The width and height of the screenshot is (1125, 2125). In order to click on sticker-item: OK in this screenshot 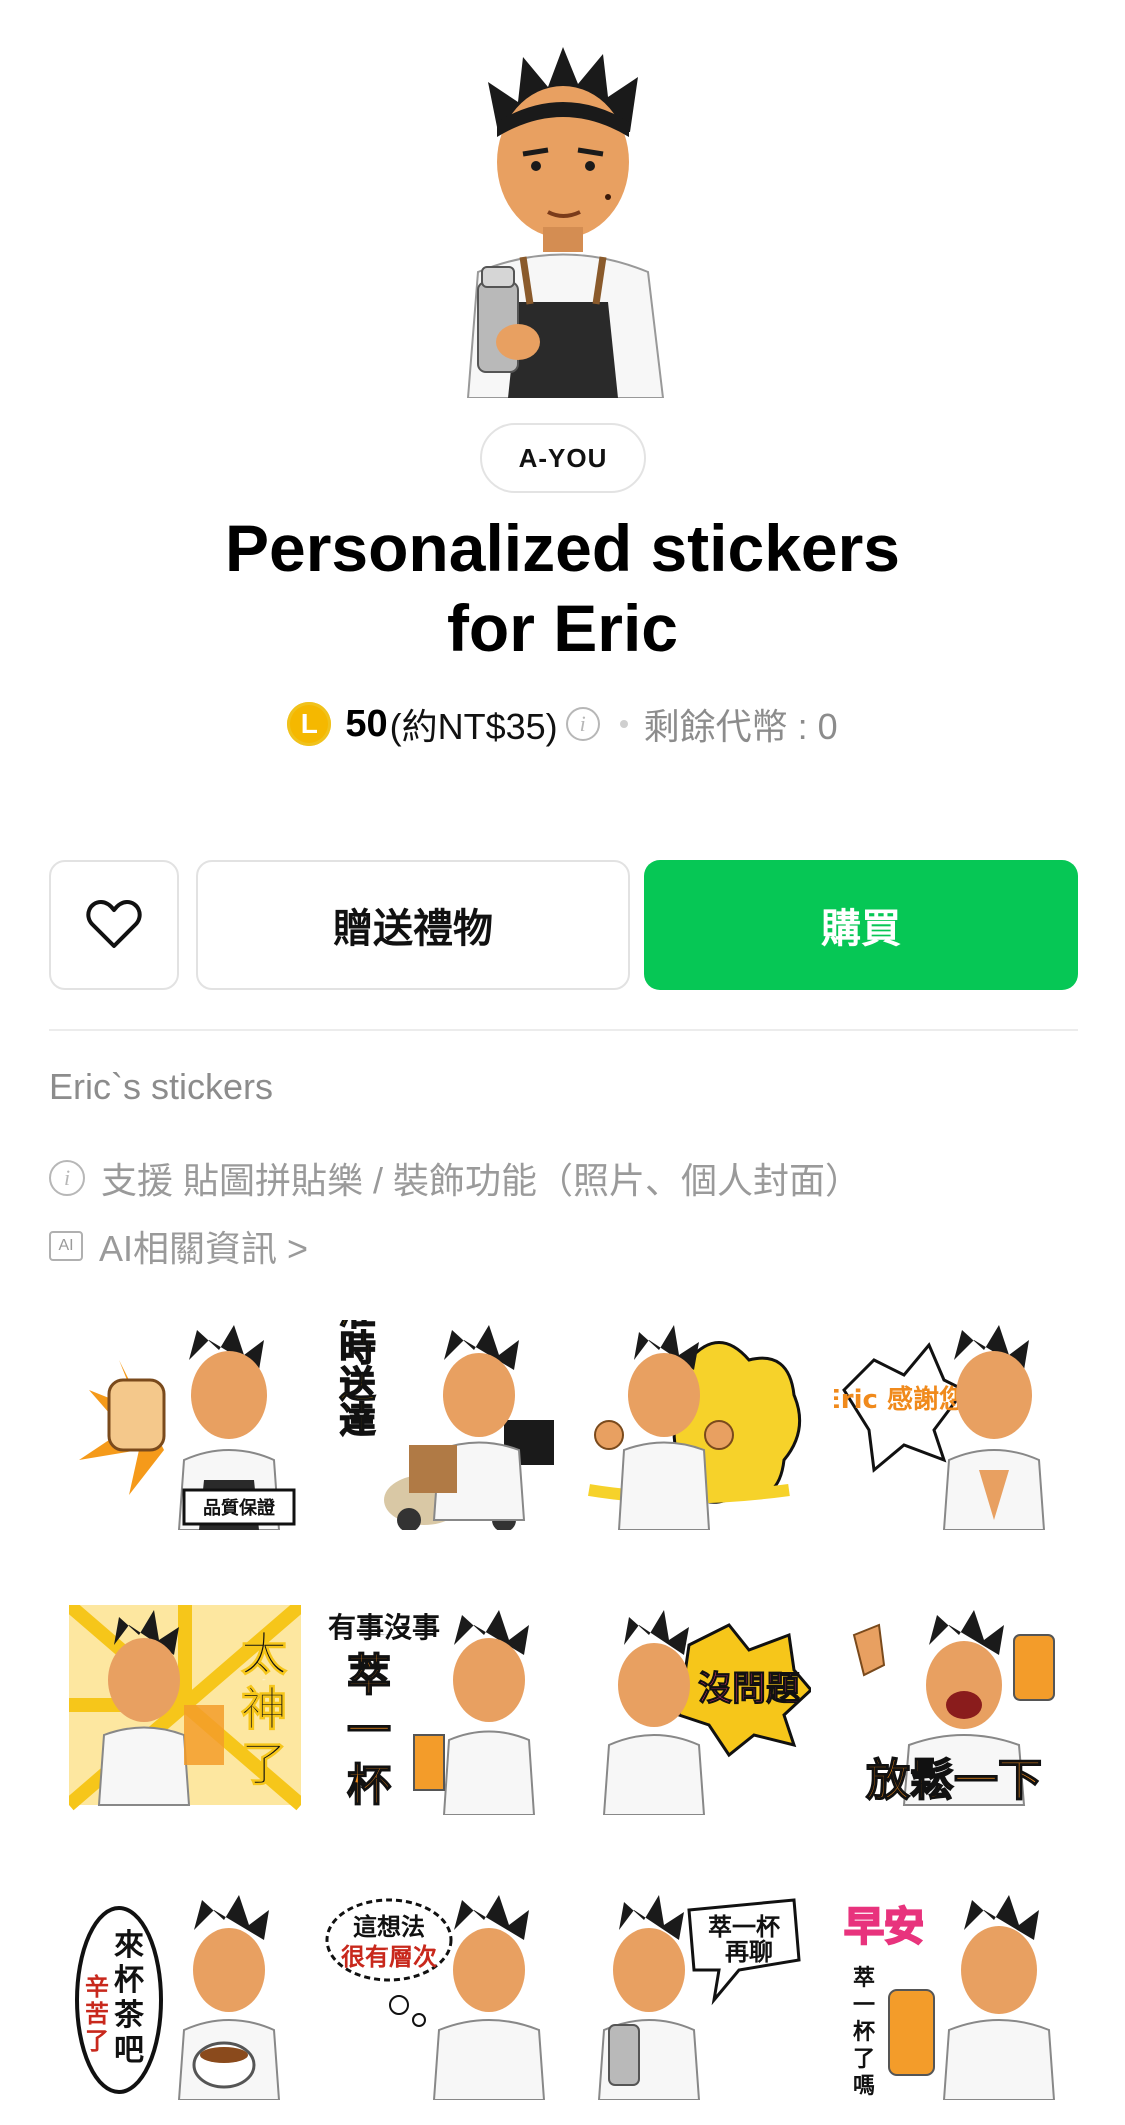, I will do `click(695, 1425)`.